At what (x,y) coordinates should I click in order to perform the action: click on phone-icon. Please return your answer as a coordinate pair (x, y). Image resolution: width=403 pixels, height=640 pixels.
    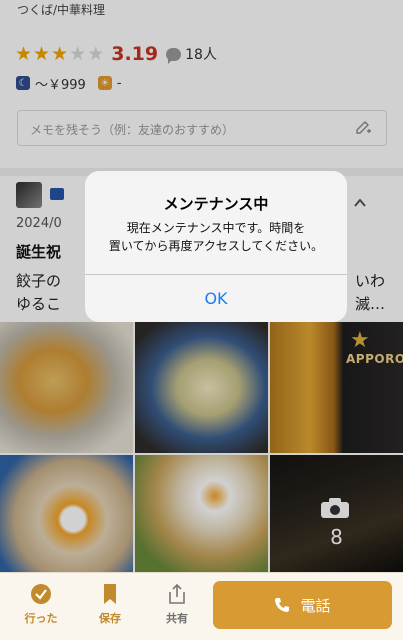
    Looking at the image, I should click on (282, 605).